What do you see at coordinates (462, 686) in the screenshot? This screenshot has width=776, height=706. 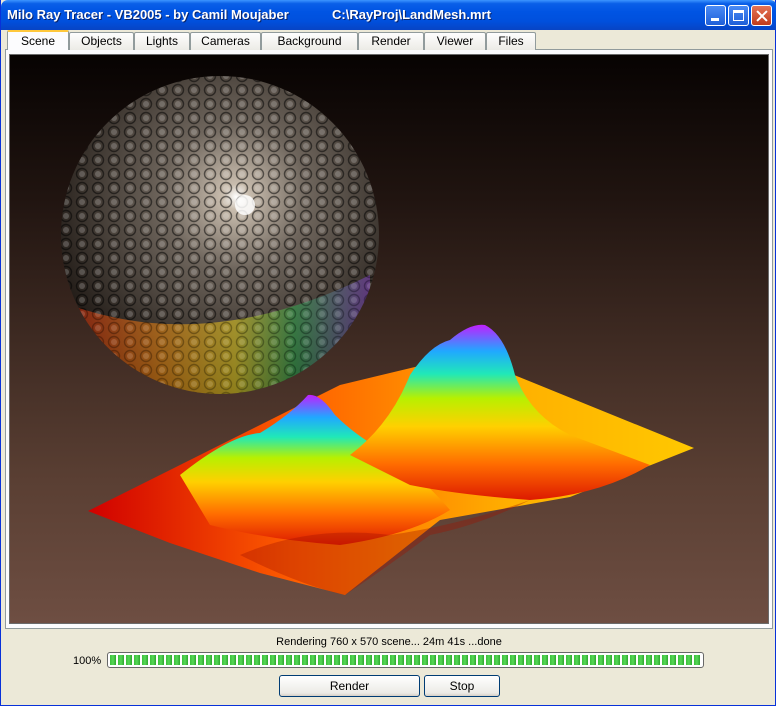 I see `stop-button: Stop` at bounding box center [462, 686].